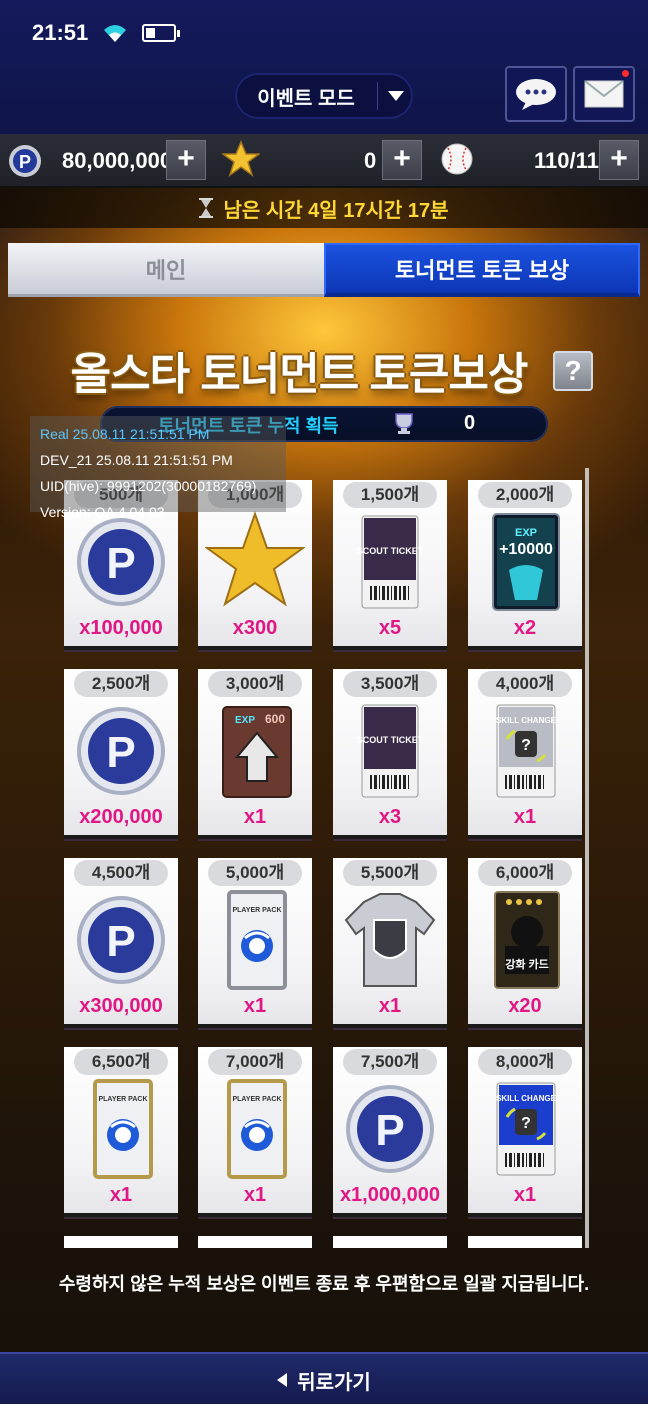 This screenshot has width=648, height=1404. I want to click on reward-cost: 6,500개, so click(121, 1062).